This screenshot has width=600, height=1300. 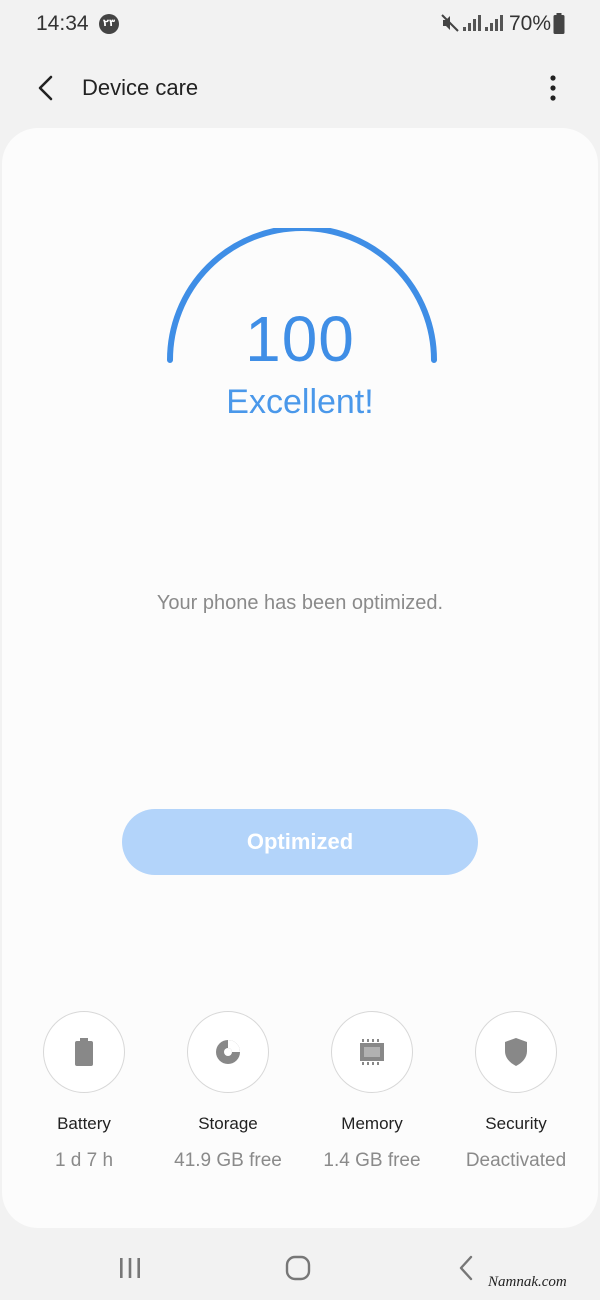 I want to click on battery-feature-circle, so click(x=84, y=1052).